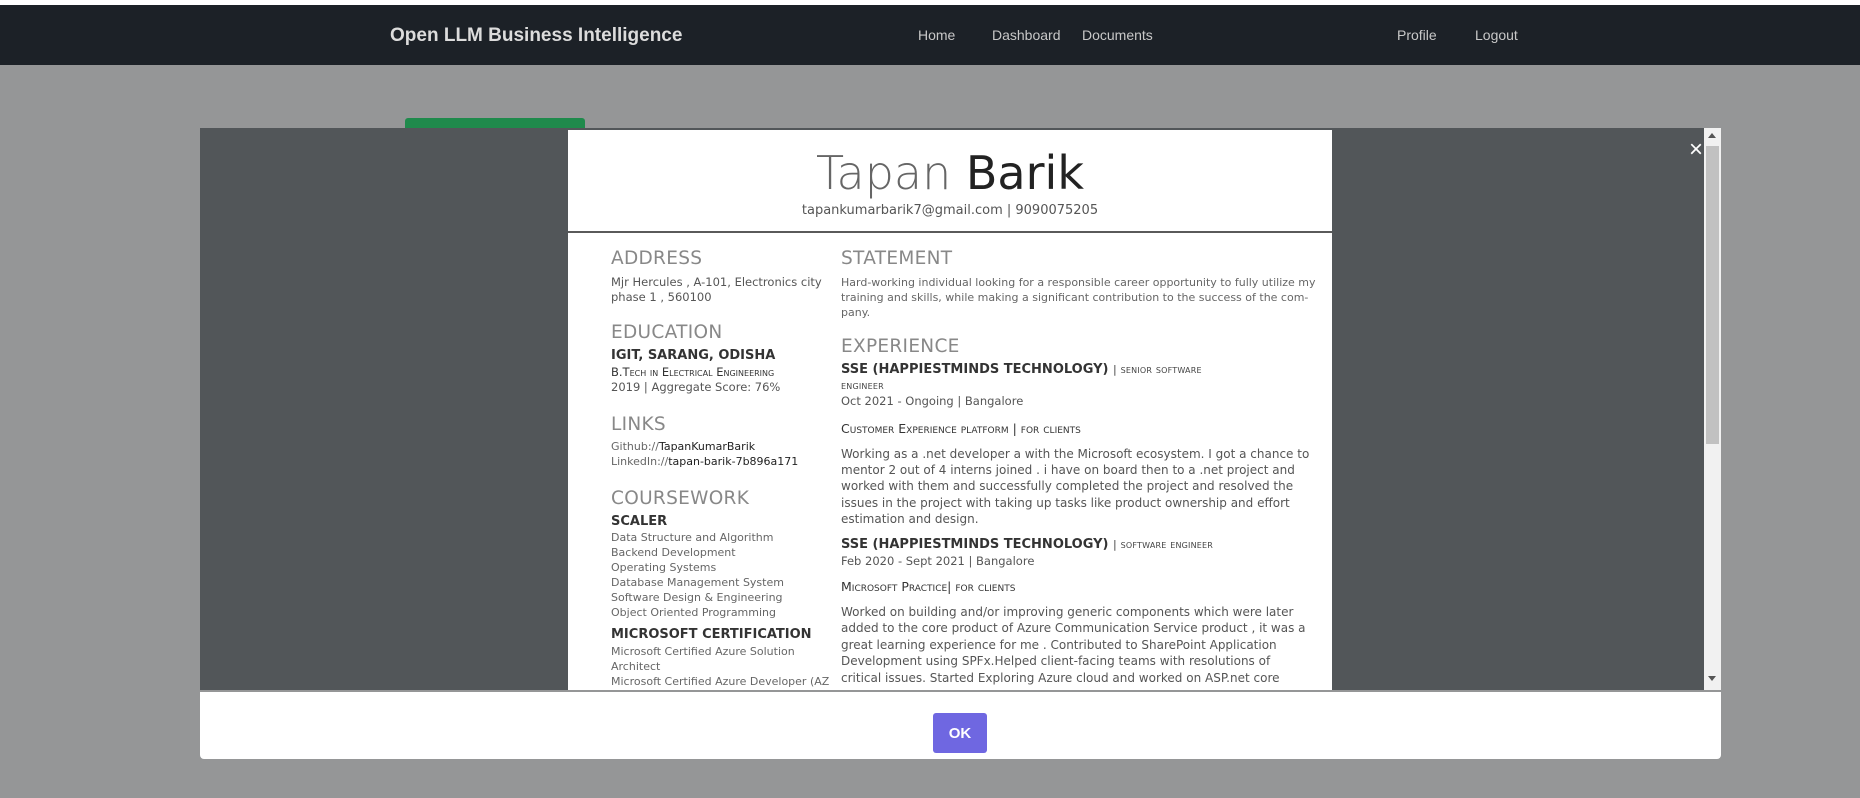 Image resolution: width=1860 pixels, height=798 pixels. I want to click on nav-documents: Documents, so click(1117, 35).